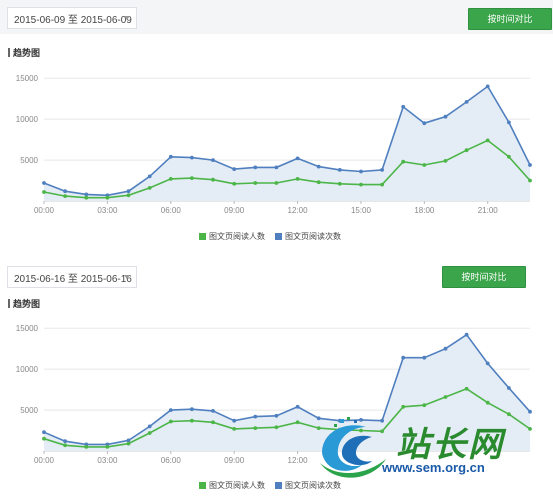 The height and width of the screenshot is (497, 553). I want to click on x-tick-label: 21:00, so click(488, 210).